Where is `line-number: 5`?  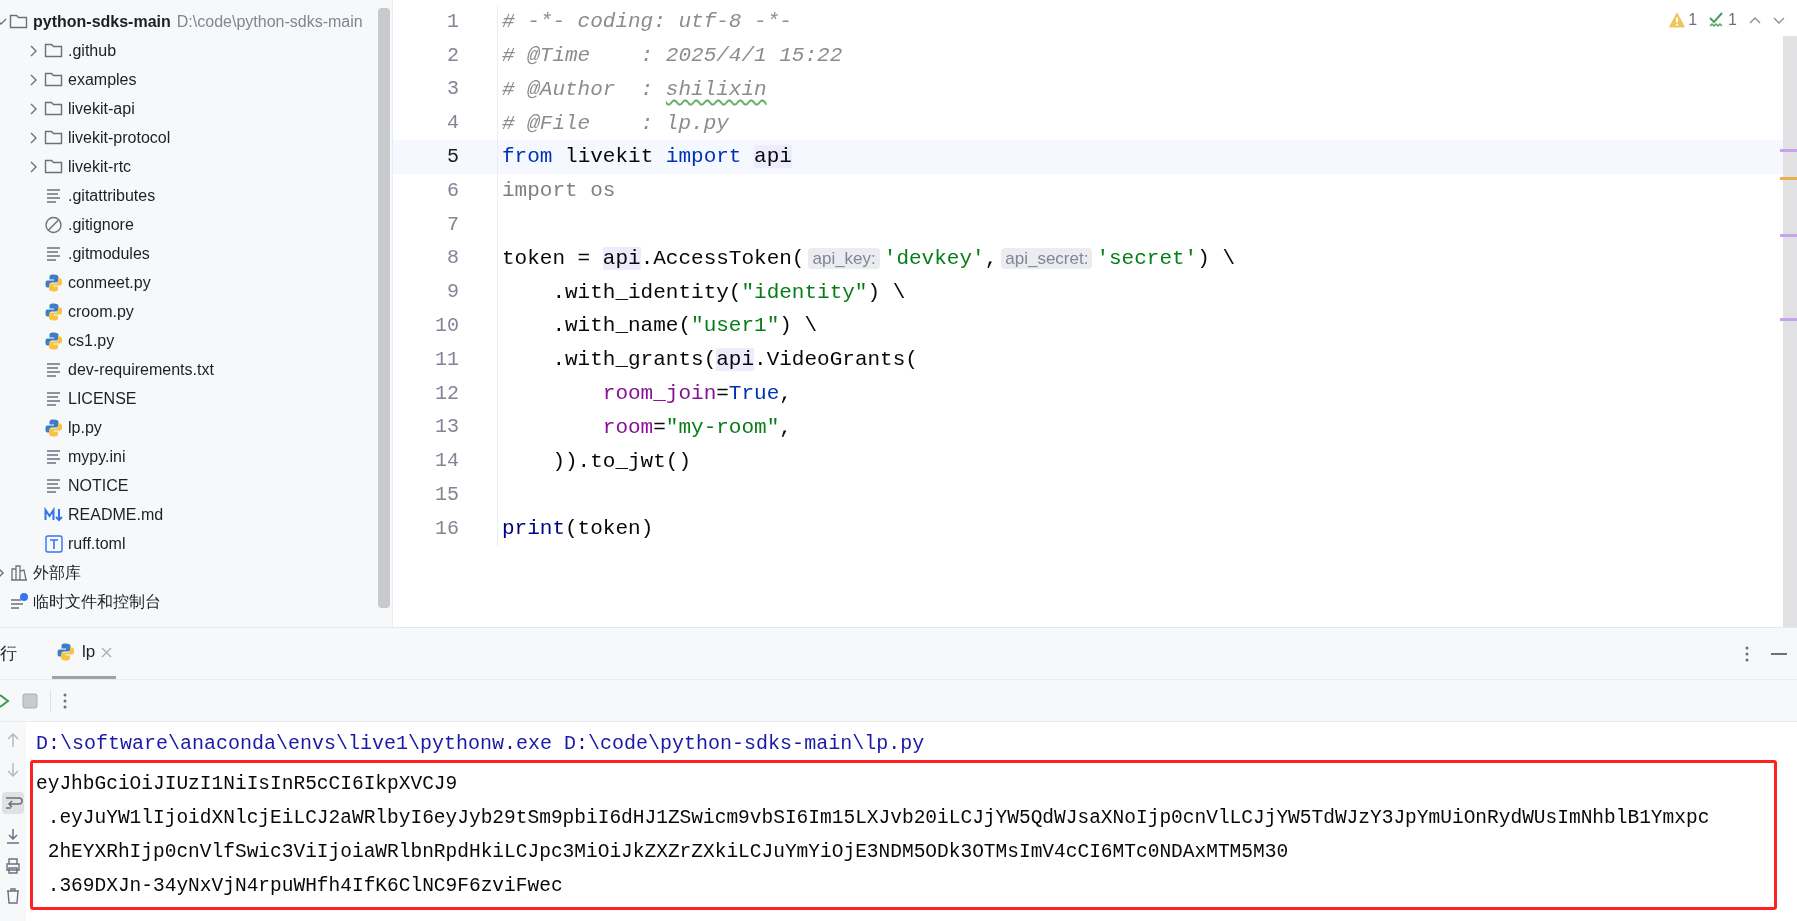
line-number: 5 is located at coordinates (453, 157).